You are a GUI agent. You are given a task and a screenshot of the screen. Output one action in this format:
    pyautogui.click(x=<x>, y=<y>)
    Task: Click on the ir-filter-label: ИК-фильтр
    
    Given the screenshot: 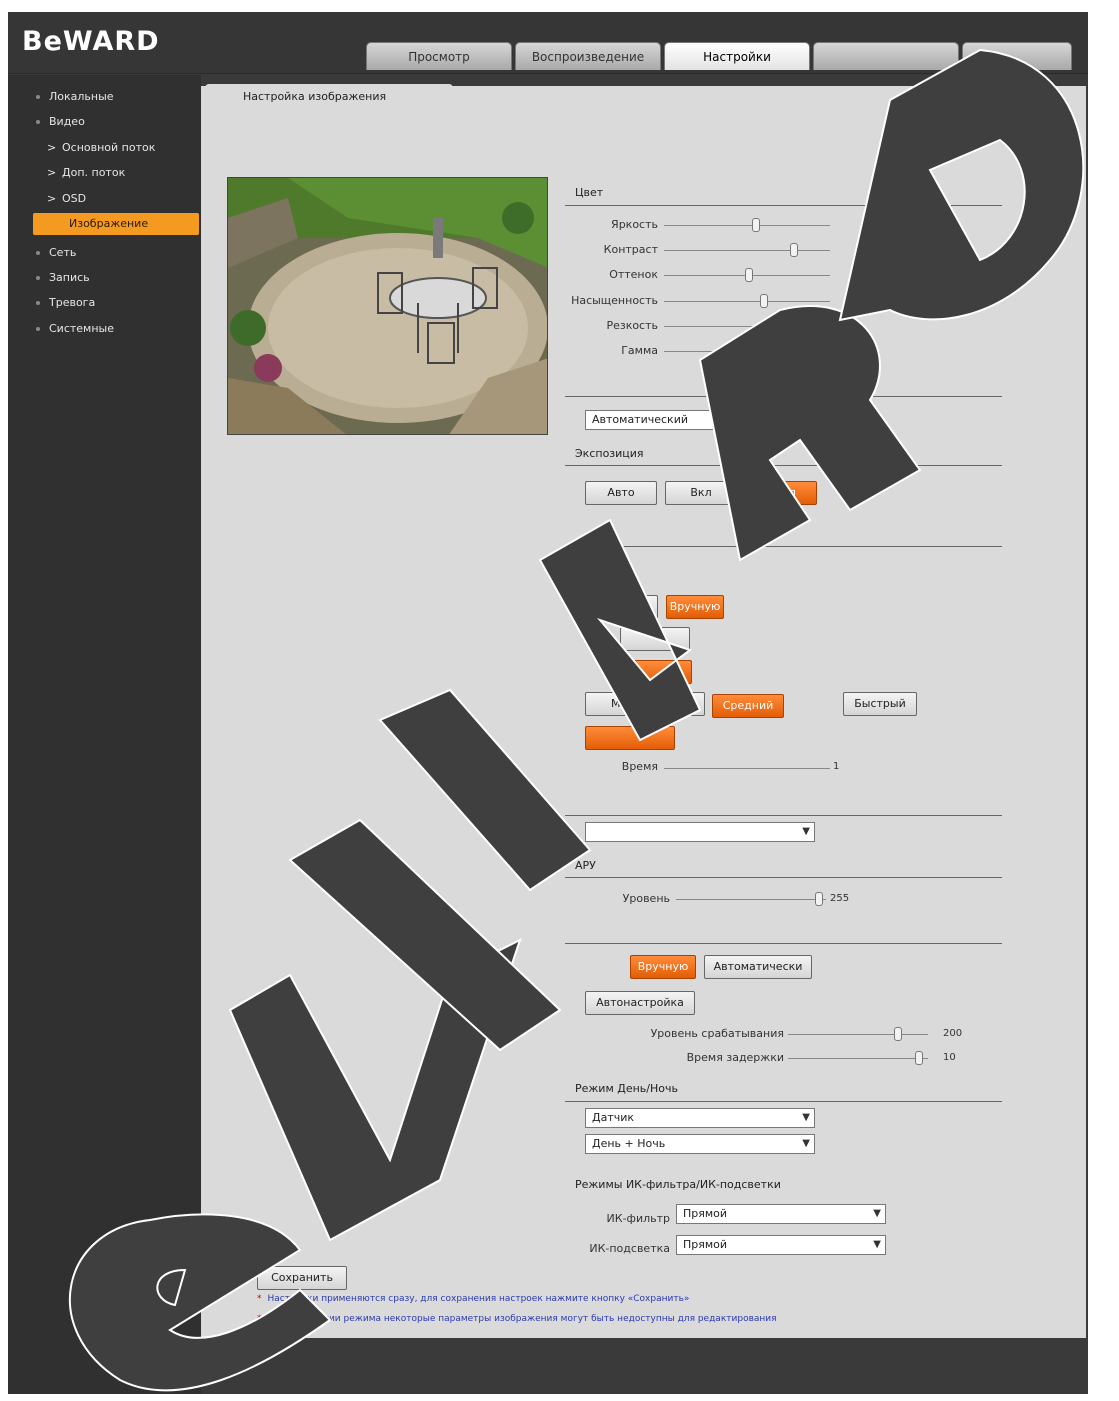 What is the action you would take?
    pyautogui.click(x=638, y=1218)
    